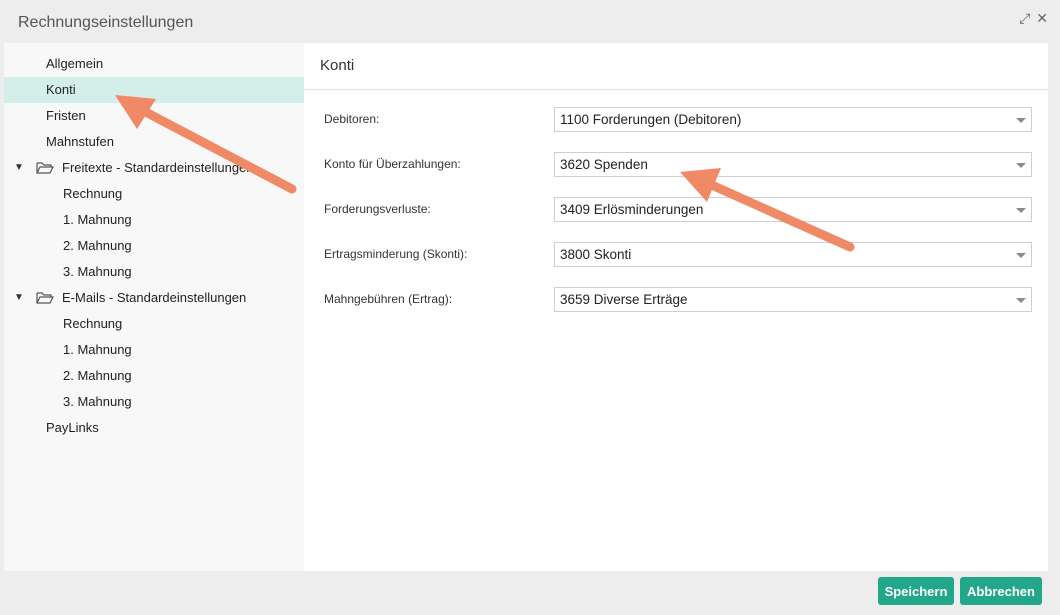  What do you see at coordinates (154, 220) in the screenshot?
I see `tree-item-freitexte-mahnung-1: 1. Mahnung` at bounding box center [154, 220].